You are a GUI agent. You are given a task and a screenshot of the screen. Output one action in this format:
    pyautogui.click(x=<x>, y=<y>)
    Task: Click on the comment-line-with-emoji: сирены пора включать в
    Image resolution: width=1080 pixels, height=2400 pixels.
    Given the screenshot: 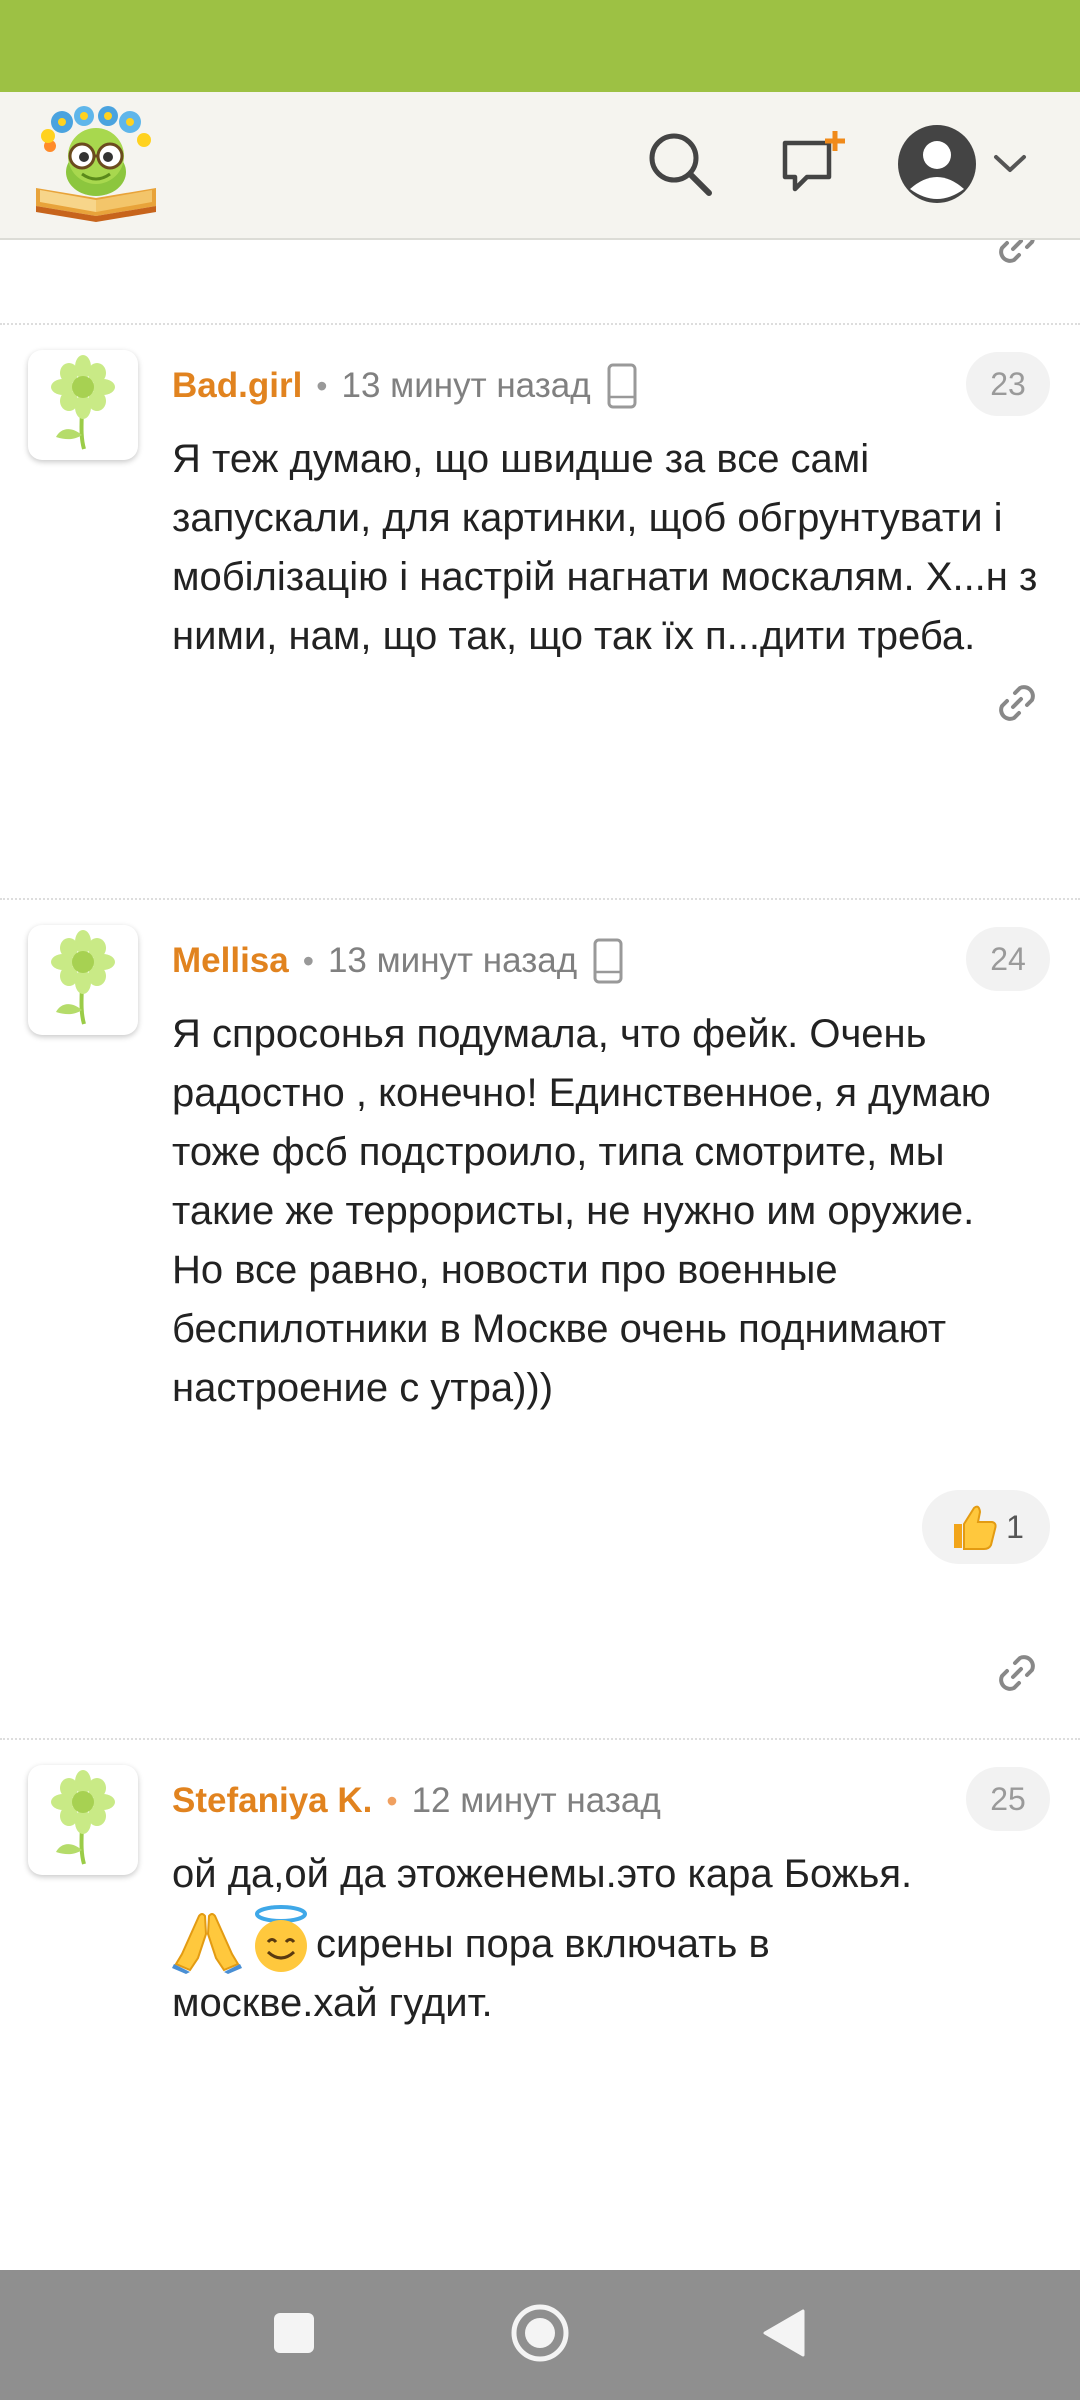 What is the action you would take?
    pyautogui.click(x=612, y=1939)
    